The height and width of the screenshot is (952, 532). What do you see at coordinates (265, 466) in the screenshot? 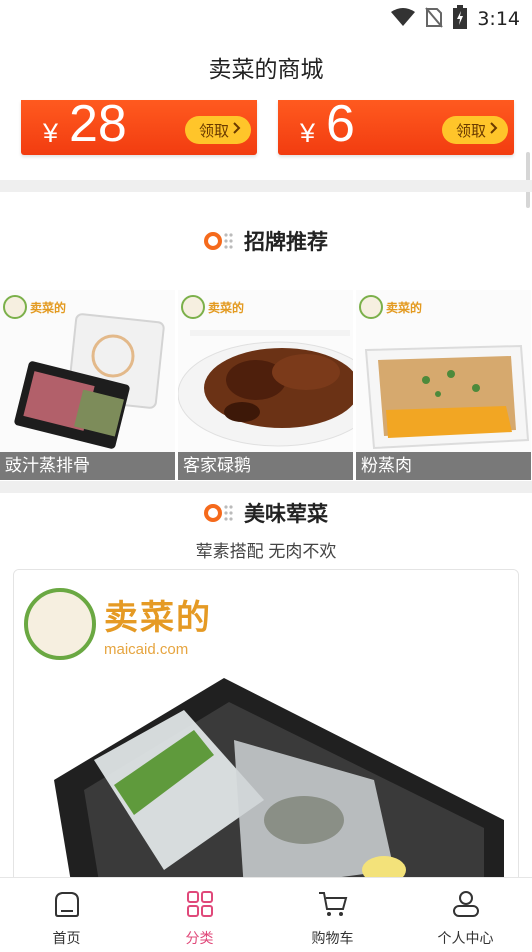
I see `featured-caption: 客家碌鹅` at bounding box center [265, 466].